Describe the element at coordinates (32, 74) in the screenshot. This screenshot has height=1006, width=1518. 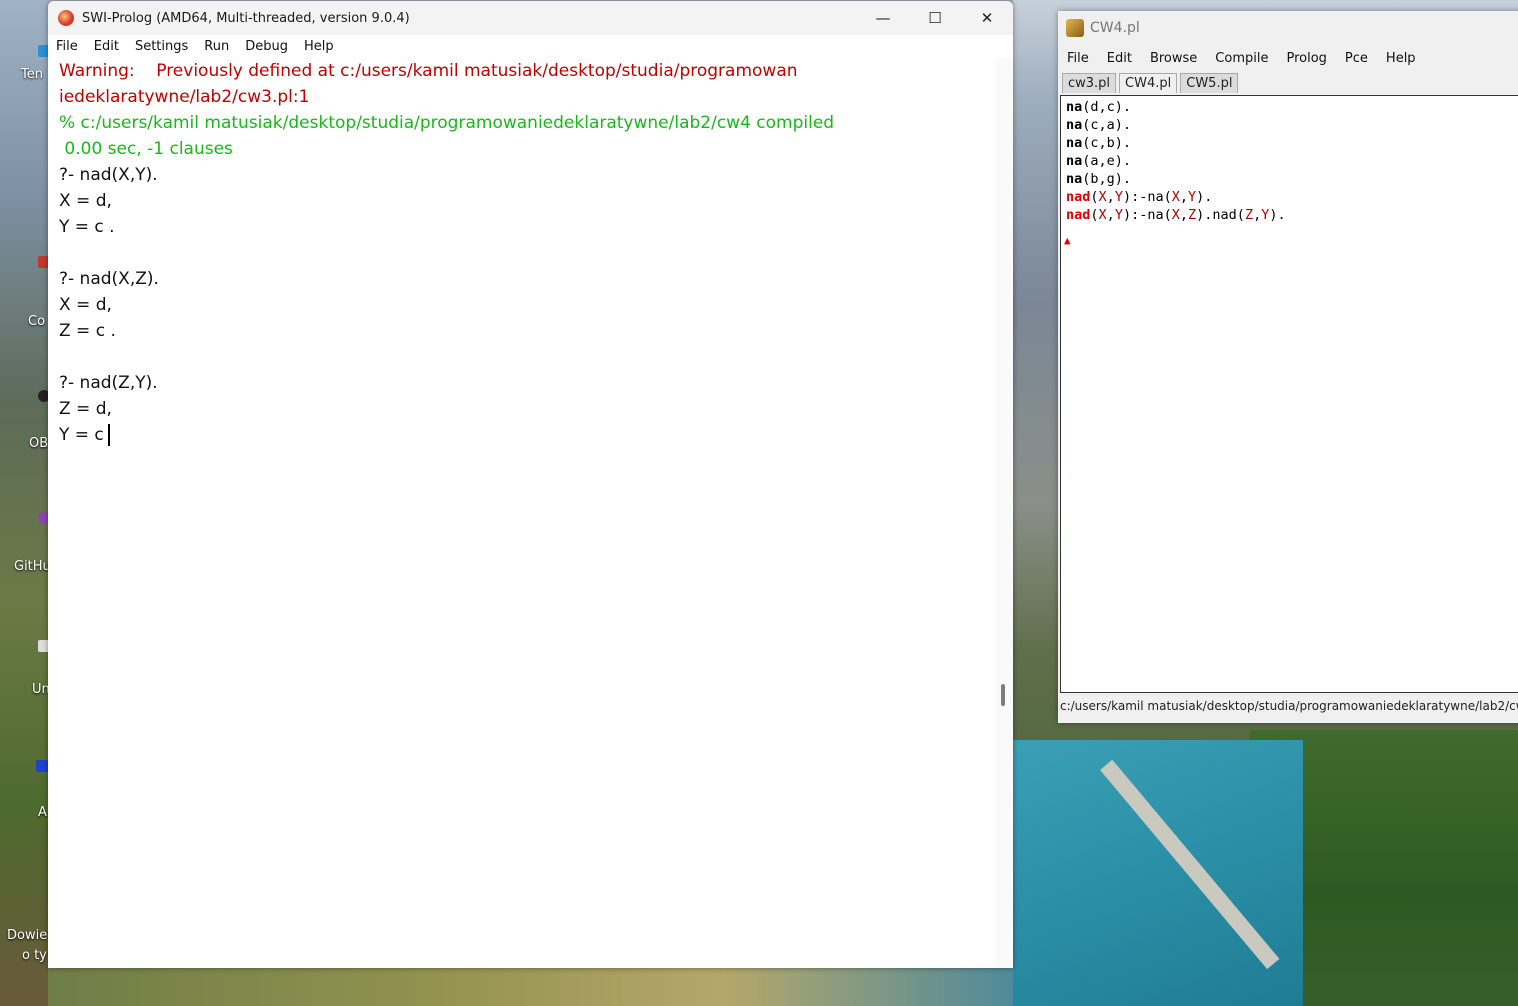
I see `desktop-label-1: Ten` at that location.